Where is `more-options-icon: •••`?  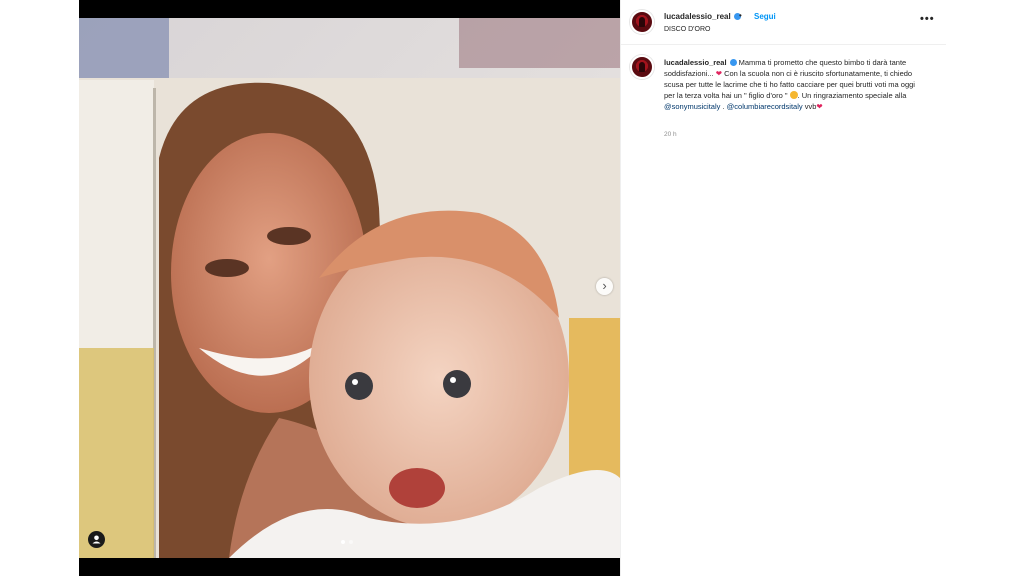
more-options-icon: ••• is located at coordinates (927, 19).